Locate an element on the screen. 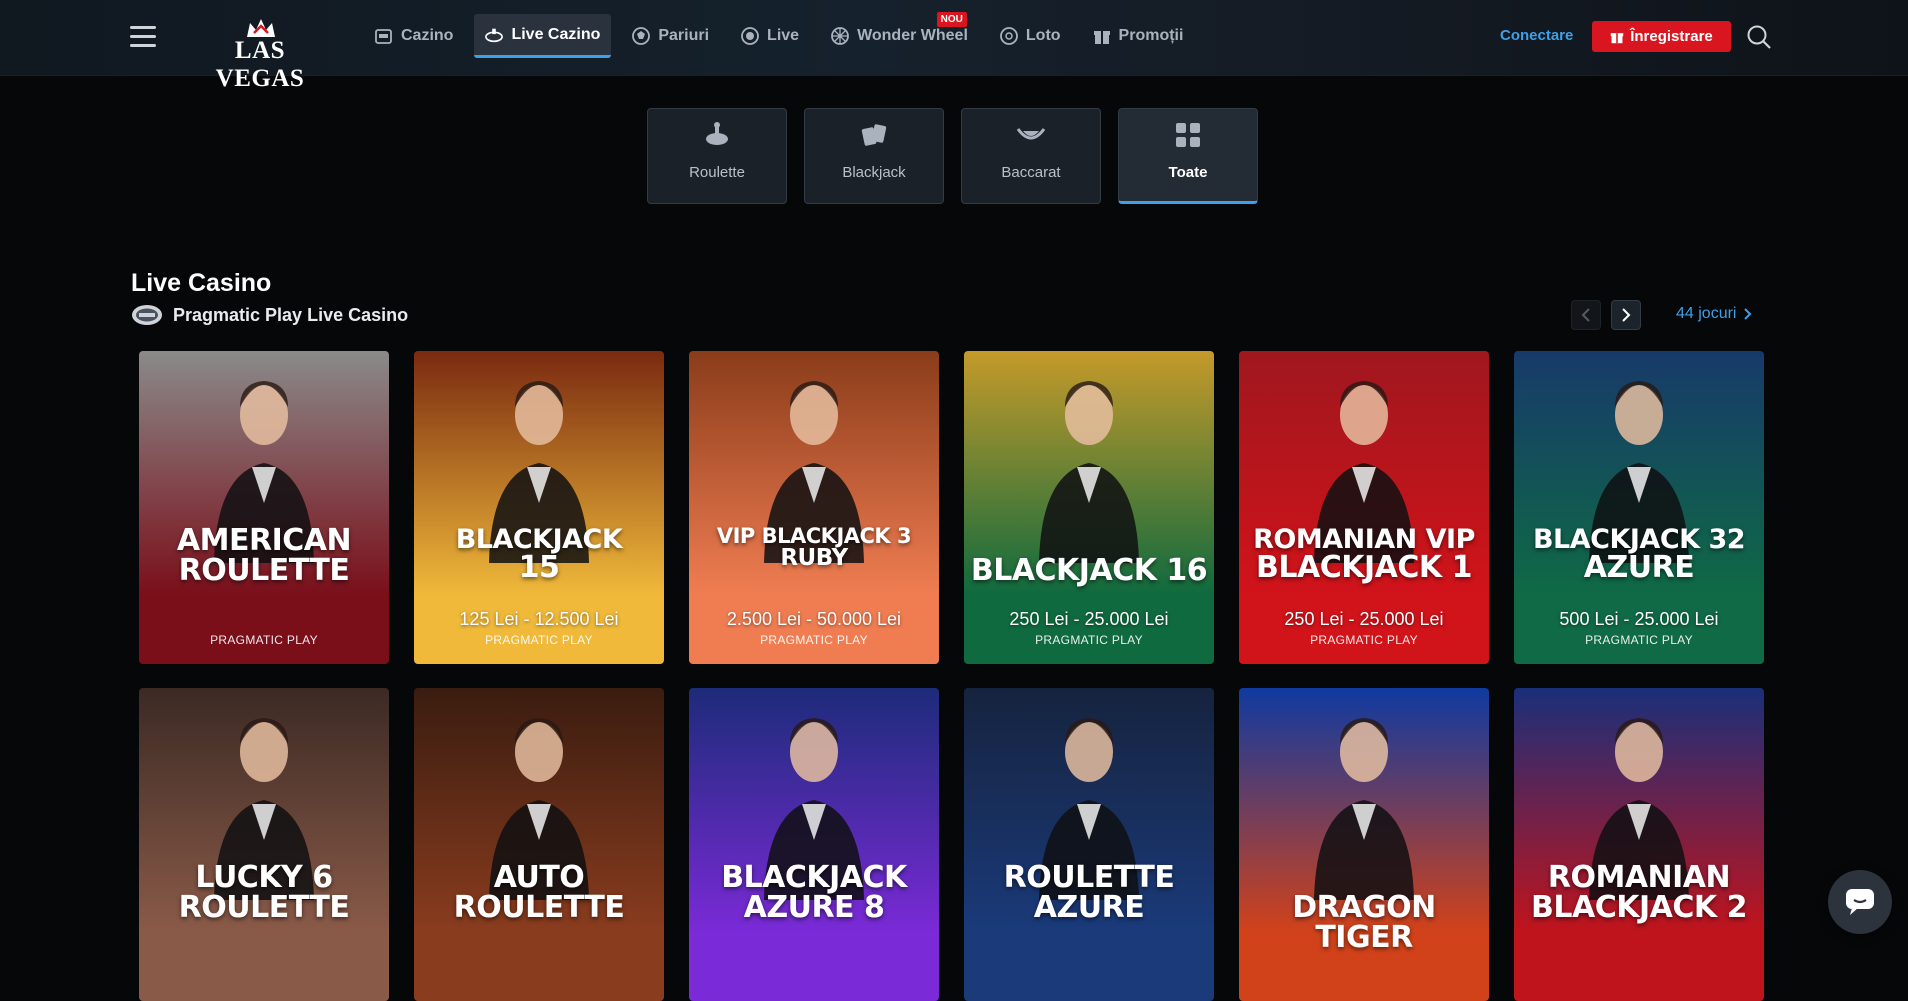  game-title: BLACKJACK 32 AZURE is located at coordinates (1639, 554).